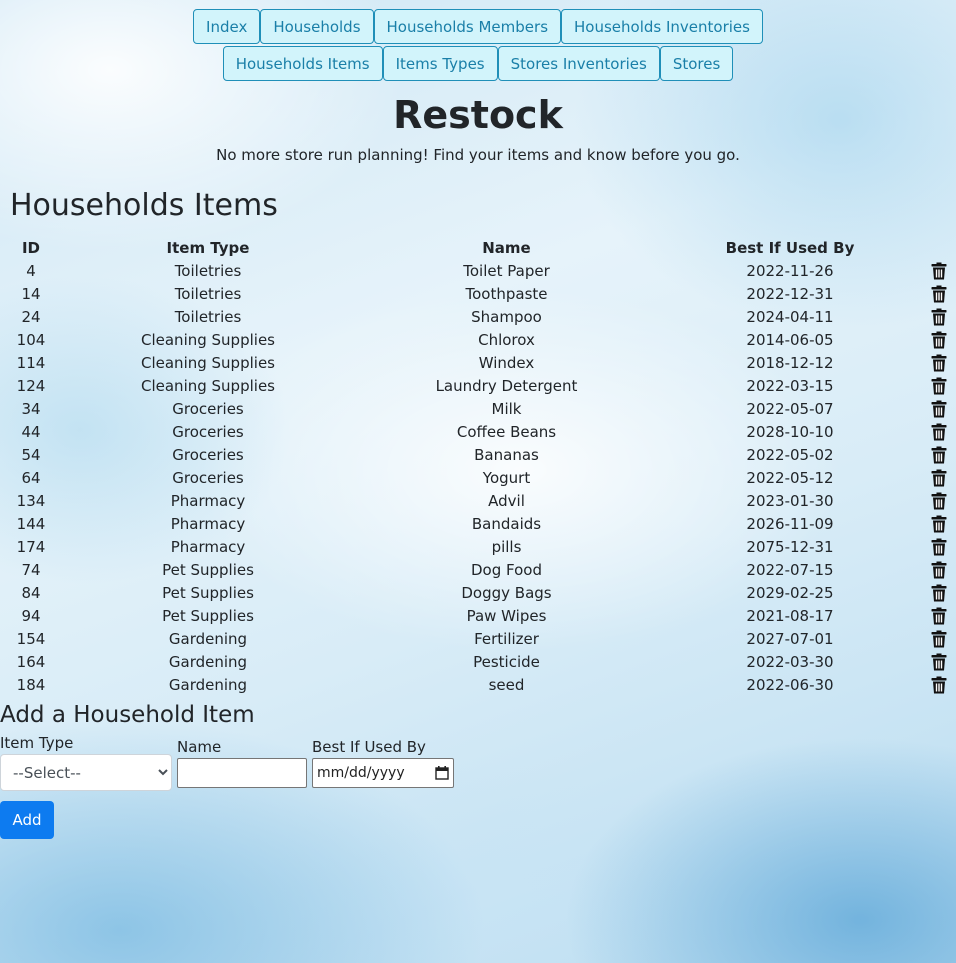 Image resolution: width=956 pixels, height=963 pixels. I want to click on cell-best-if-used-by: 2014-06-05, so click(790, 339).